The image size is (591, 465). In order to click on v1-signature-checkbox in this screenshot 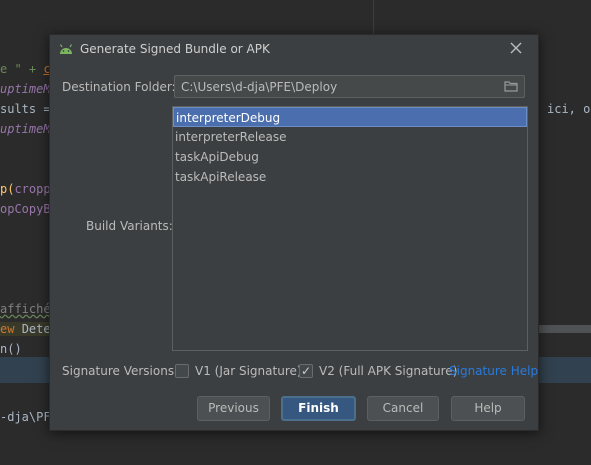, I will do `click(182, 371)`.